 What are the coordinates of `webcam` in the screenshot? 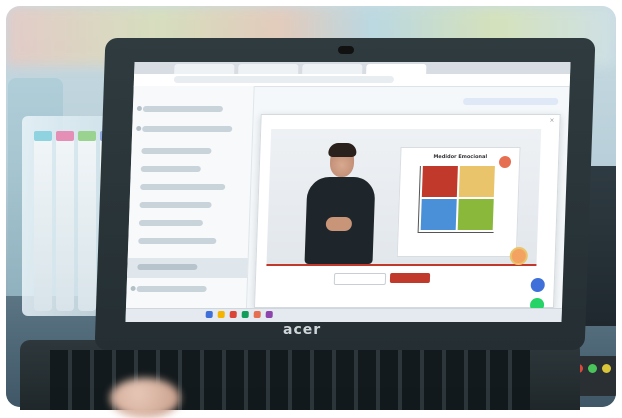 It's located at (346, 50).